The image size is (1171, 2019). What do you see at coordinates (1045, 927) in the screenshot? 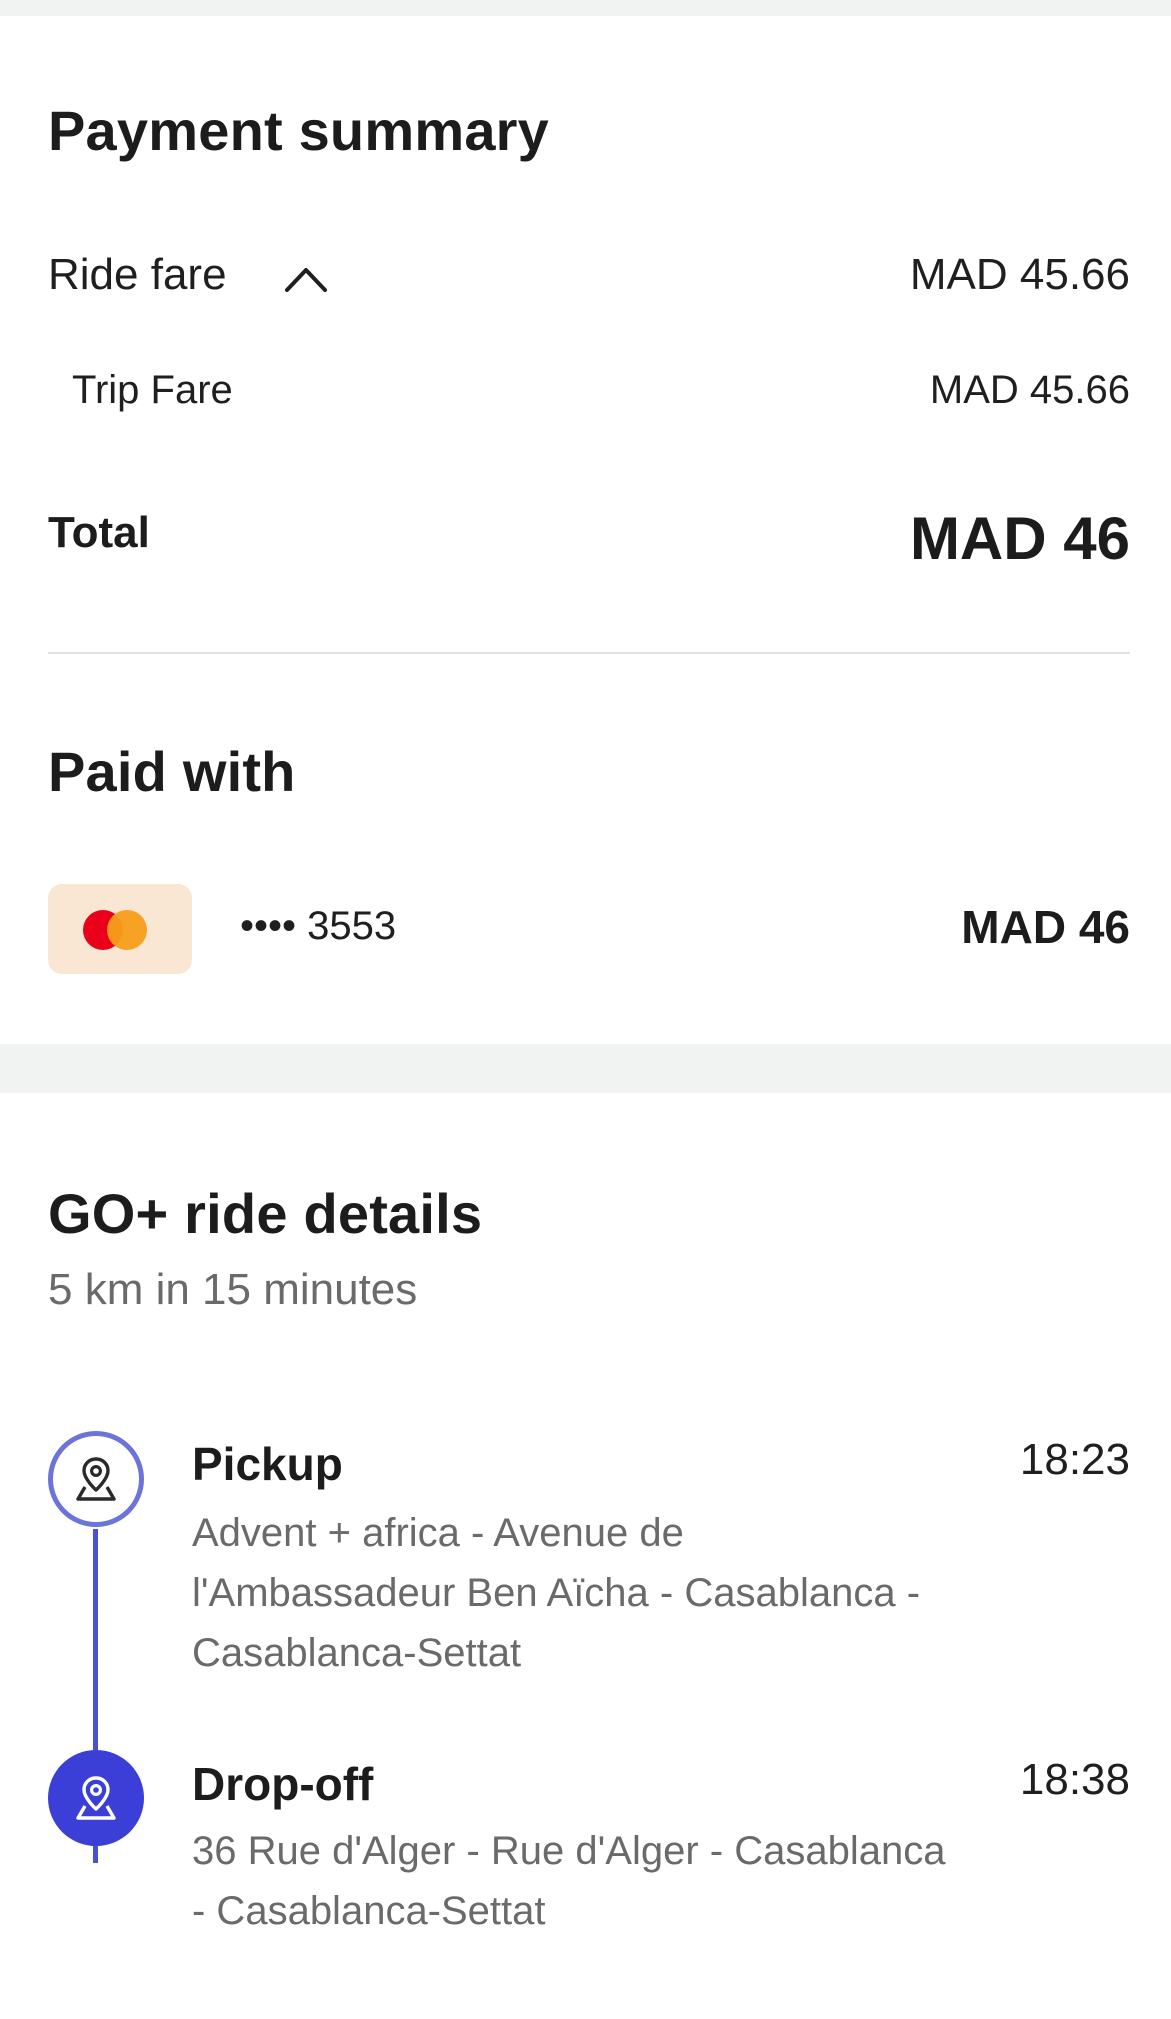
I see `paid-amount: MAD 46` at bounding box center [1045, 927].